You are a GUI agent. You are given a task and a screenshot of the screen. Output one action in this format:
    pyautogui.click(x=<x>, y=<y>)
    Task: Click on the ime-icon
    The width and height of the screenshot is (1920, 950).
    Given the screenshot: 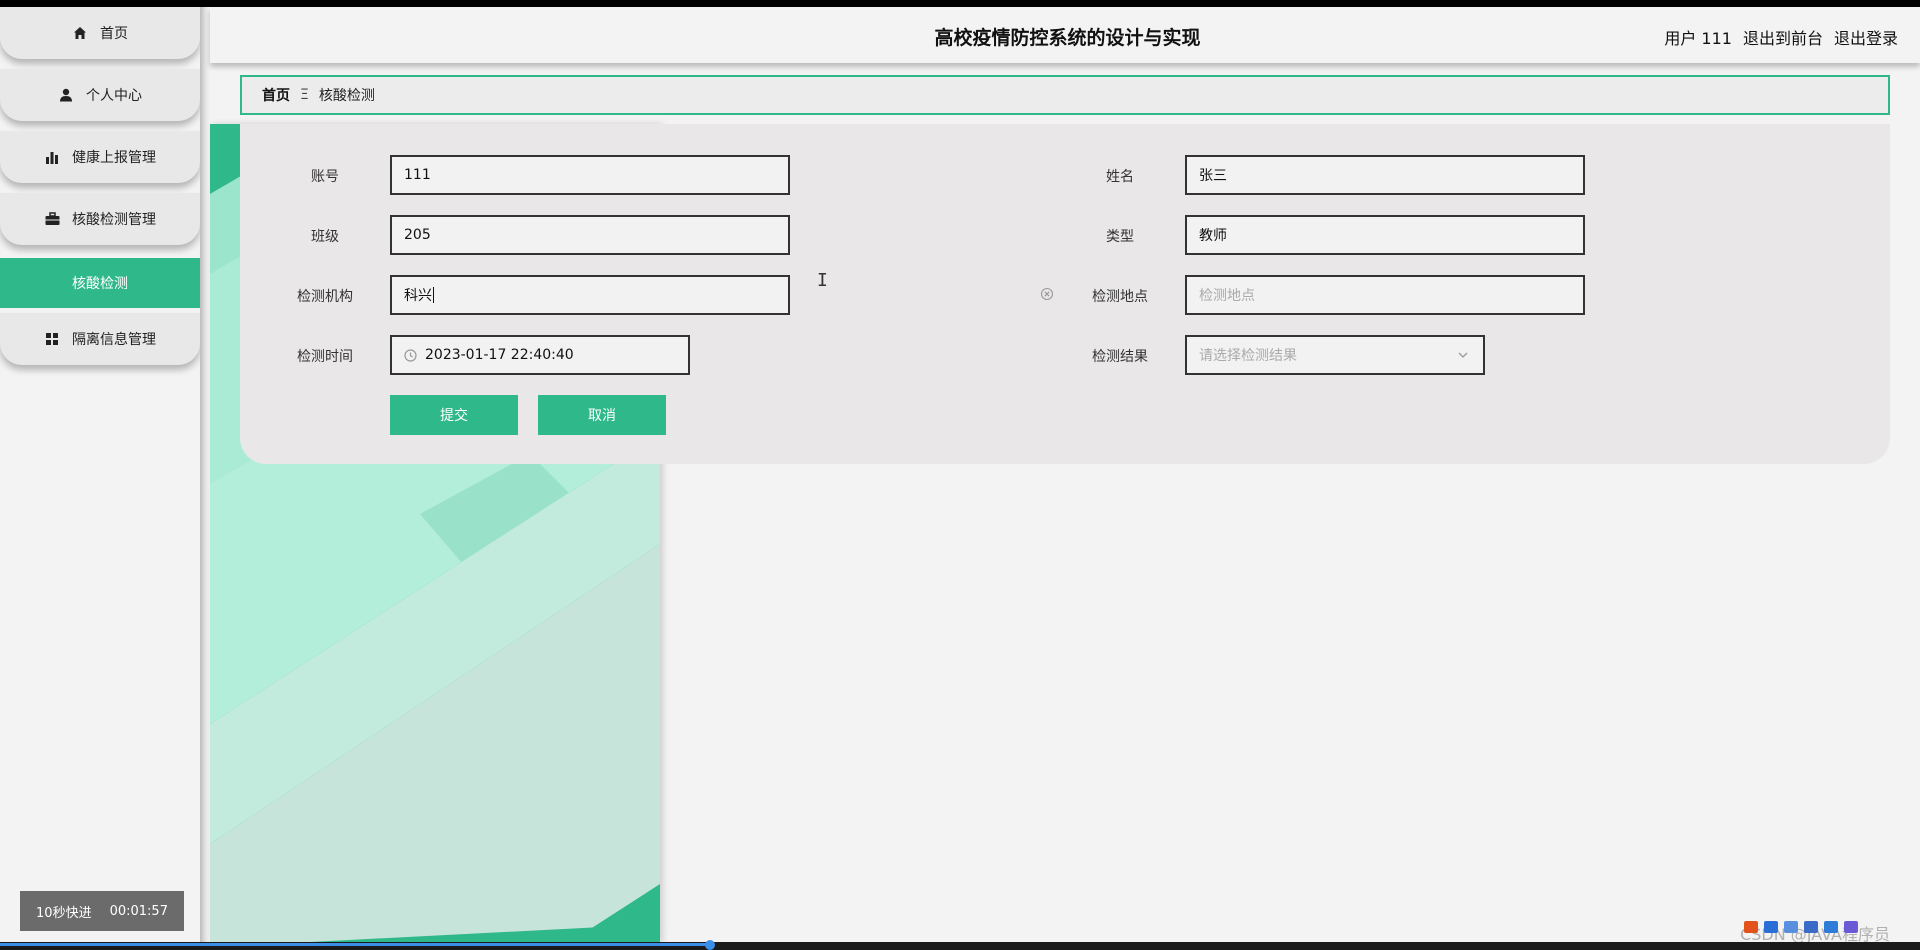 What is the action you would take?
    pyautogui.click(x=1771, y=927)
    